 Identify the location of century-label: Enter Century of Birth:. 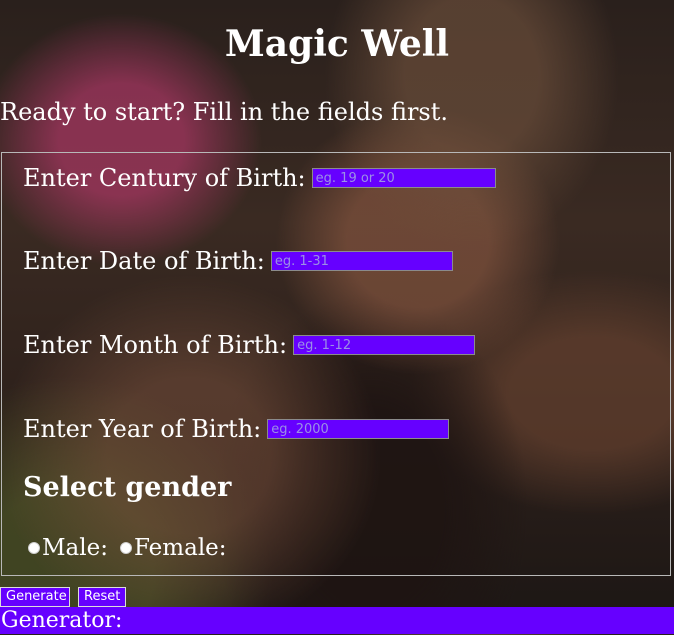
(164, 178).